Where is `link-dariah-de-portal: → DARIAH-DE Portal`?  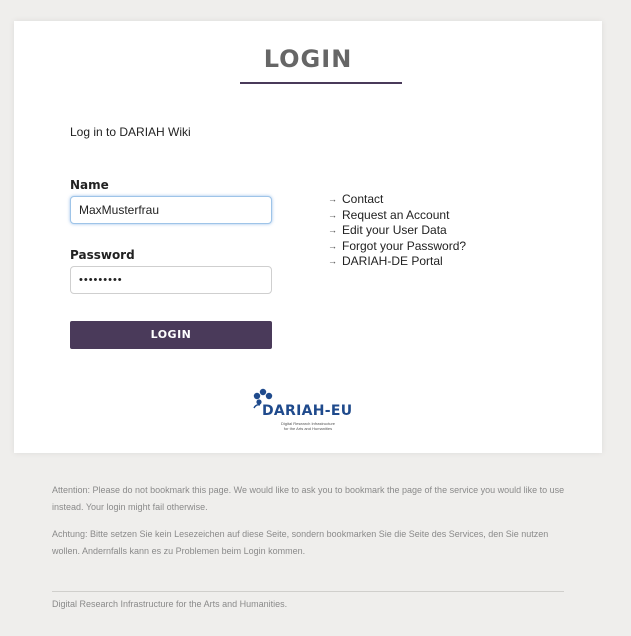 link-dariah-de-portal: → DARIAH-DE Portal is located at coordinates (397, 262).